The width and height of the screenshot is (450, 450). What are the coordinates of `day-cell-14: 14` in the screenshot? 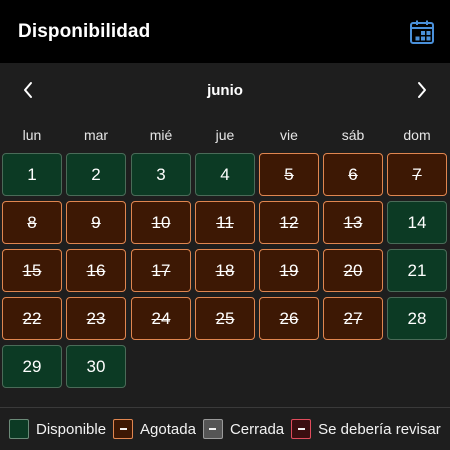 It's located at (417, 222).